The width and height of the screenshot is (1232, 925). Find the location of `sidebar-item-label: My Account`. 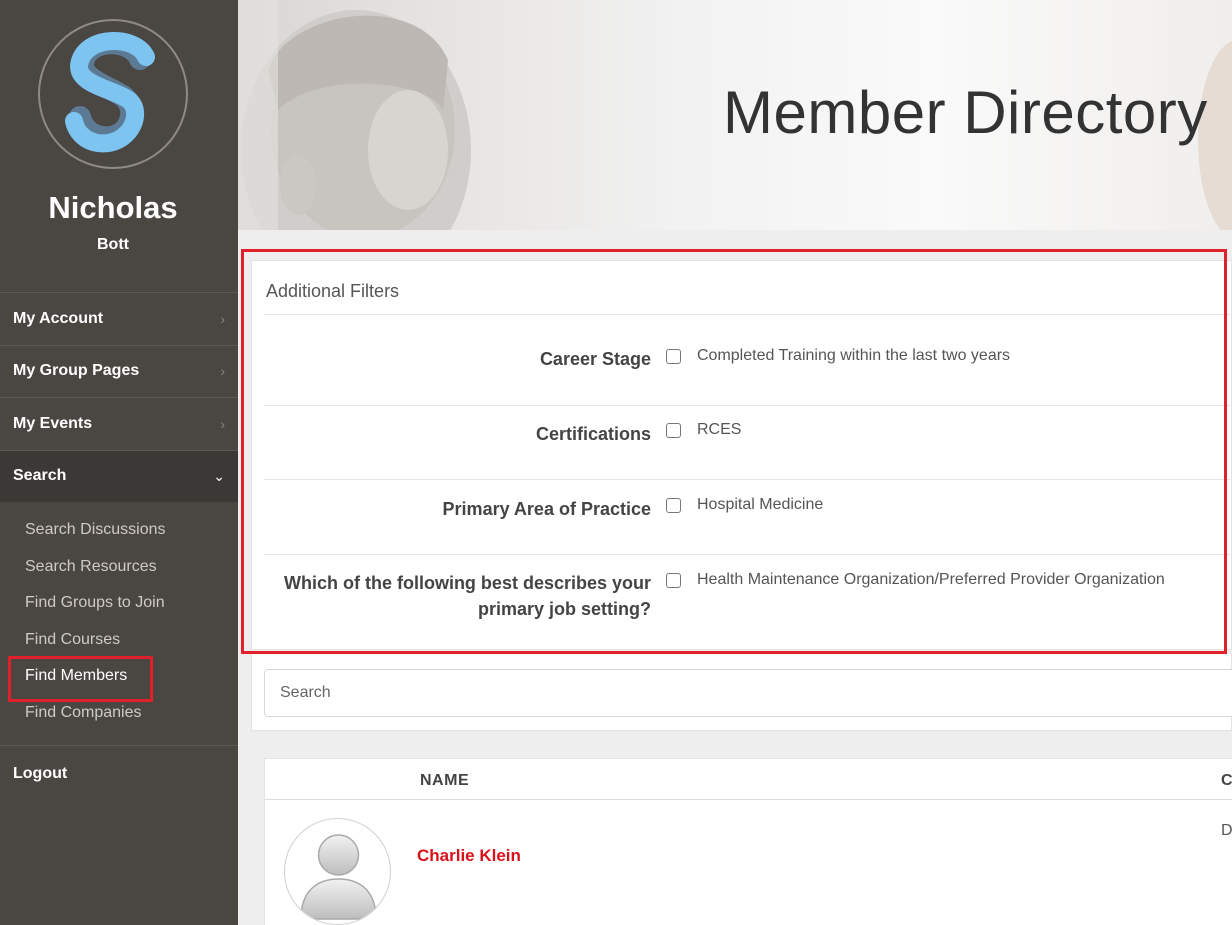

sidebar-item-label: My Account is located at coordinates (58, 318).